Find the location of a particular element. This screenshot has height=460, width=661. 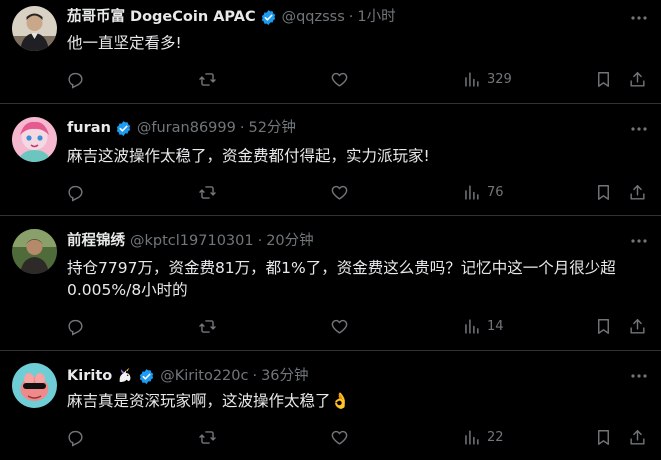

tweet-actions: 14 is located at coordinates (355, 326).